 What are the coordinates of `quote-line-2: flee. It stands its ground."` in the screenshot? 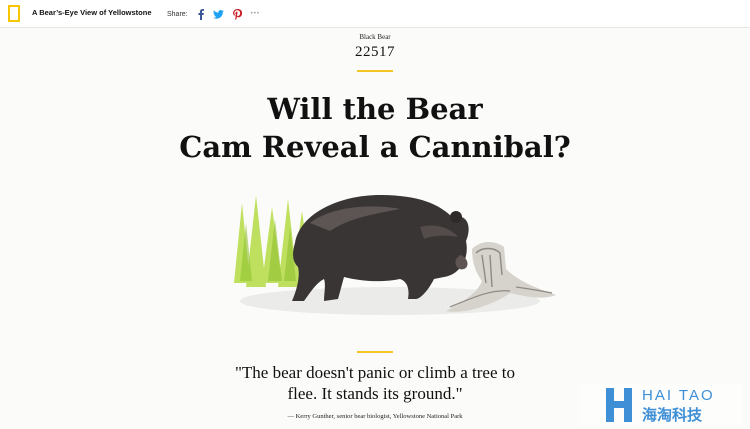 It's located at (375, 393).